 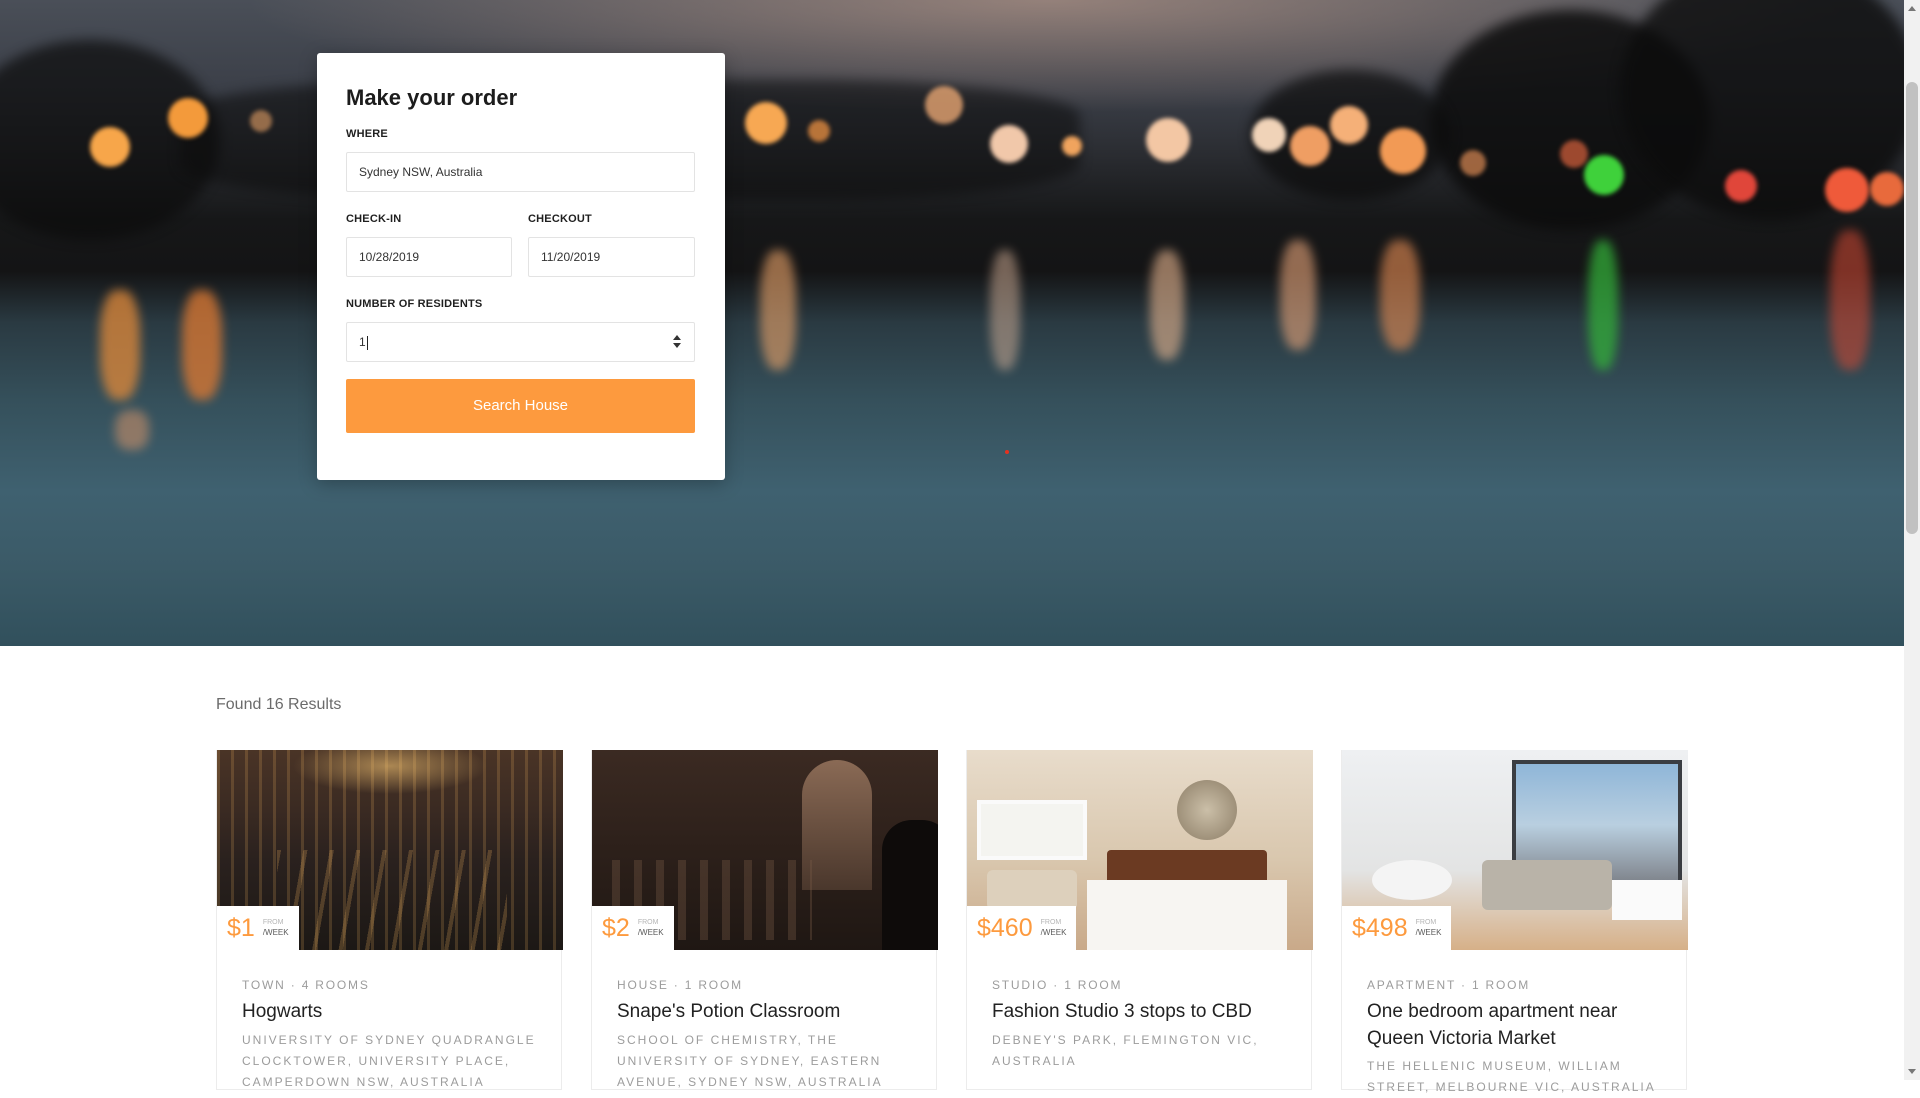 I want to click on listing-meta: STUDIO · 1 ROOM, so click(x=1057, y=985).